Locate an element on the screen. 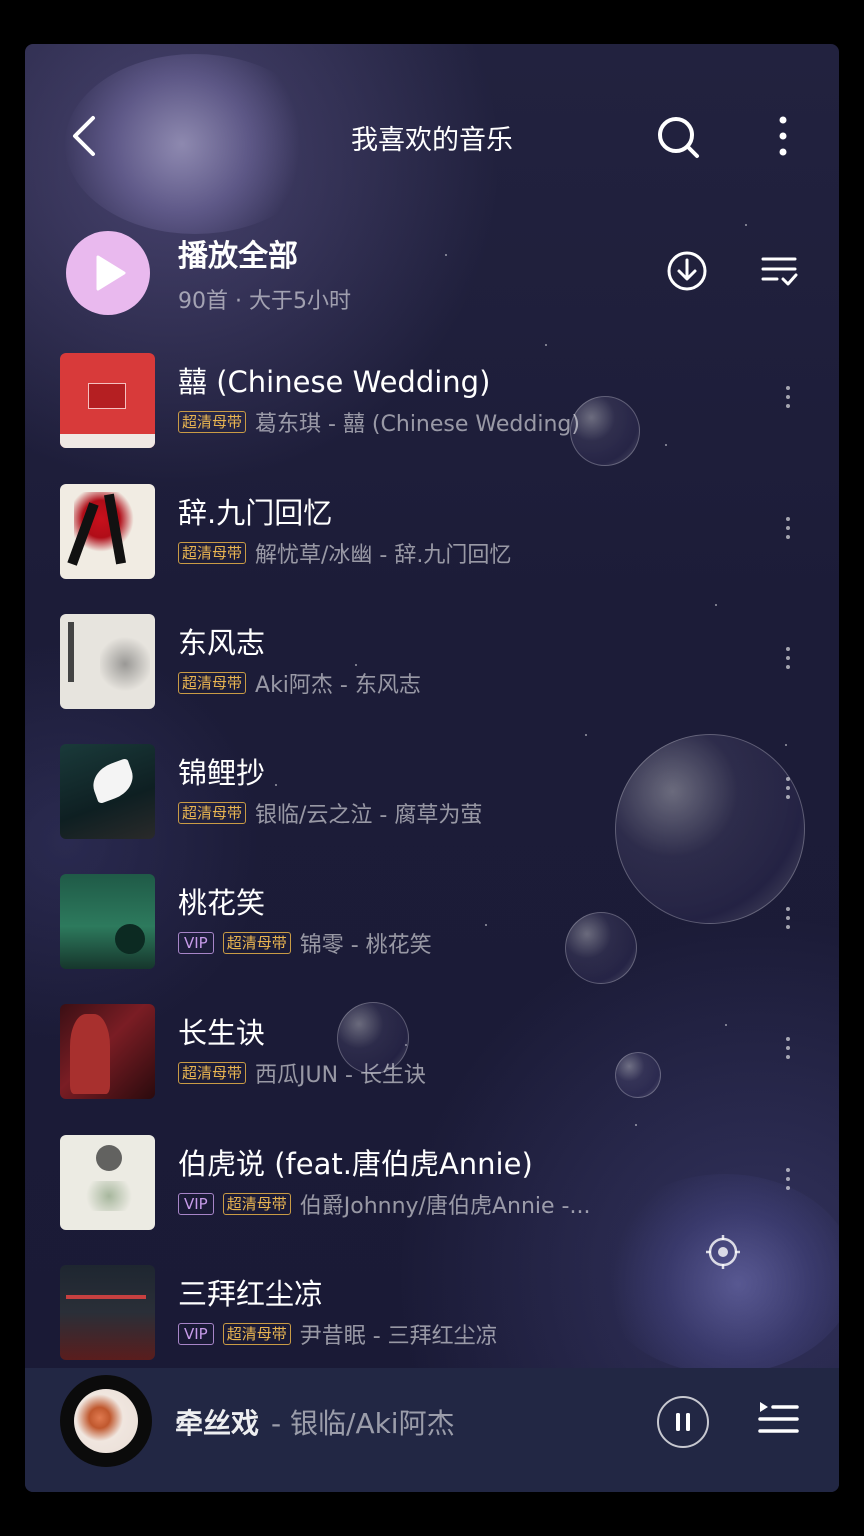 Image resolution: width=864 pixels, height=1536 pixels. playlist-button is located at coordinates (778, 1419).